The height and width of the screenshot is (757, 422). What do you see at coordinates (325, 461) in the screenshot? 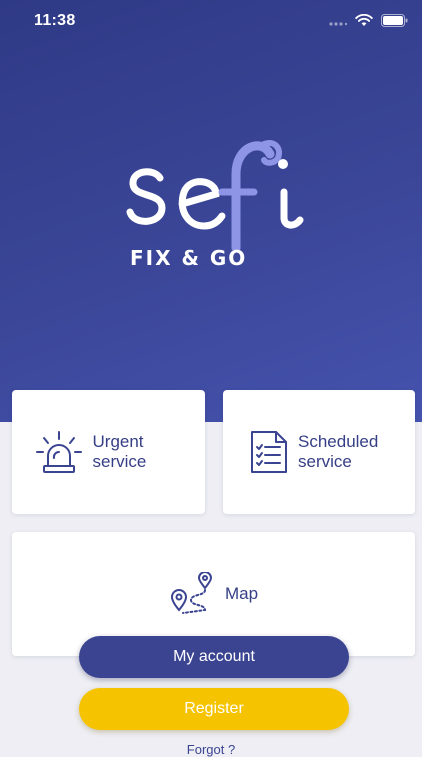
I see `scheduled-service-label-line2: service` at bounding box center [325, 461].